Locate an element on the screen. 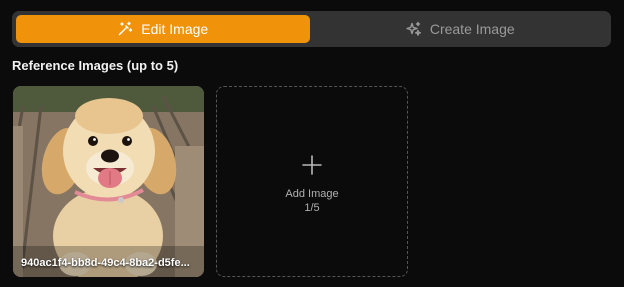 This screenshot has width=624, height=287. mode-tab-bar: Edit Image Create Image is located at coordinates (311, 29).